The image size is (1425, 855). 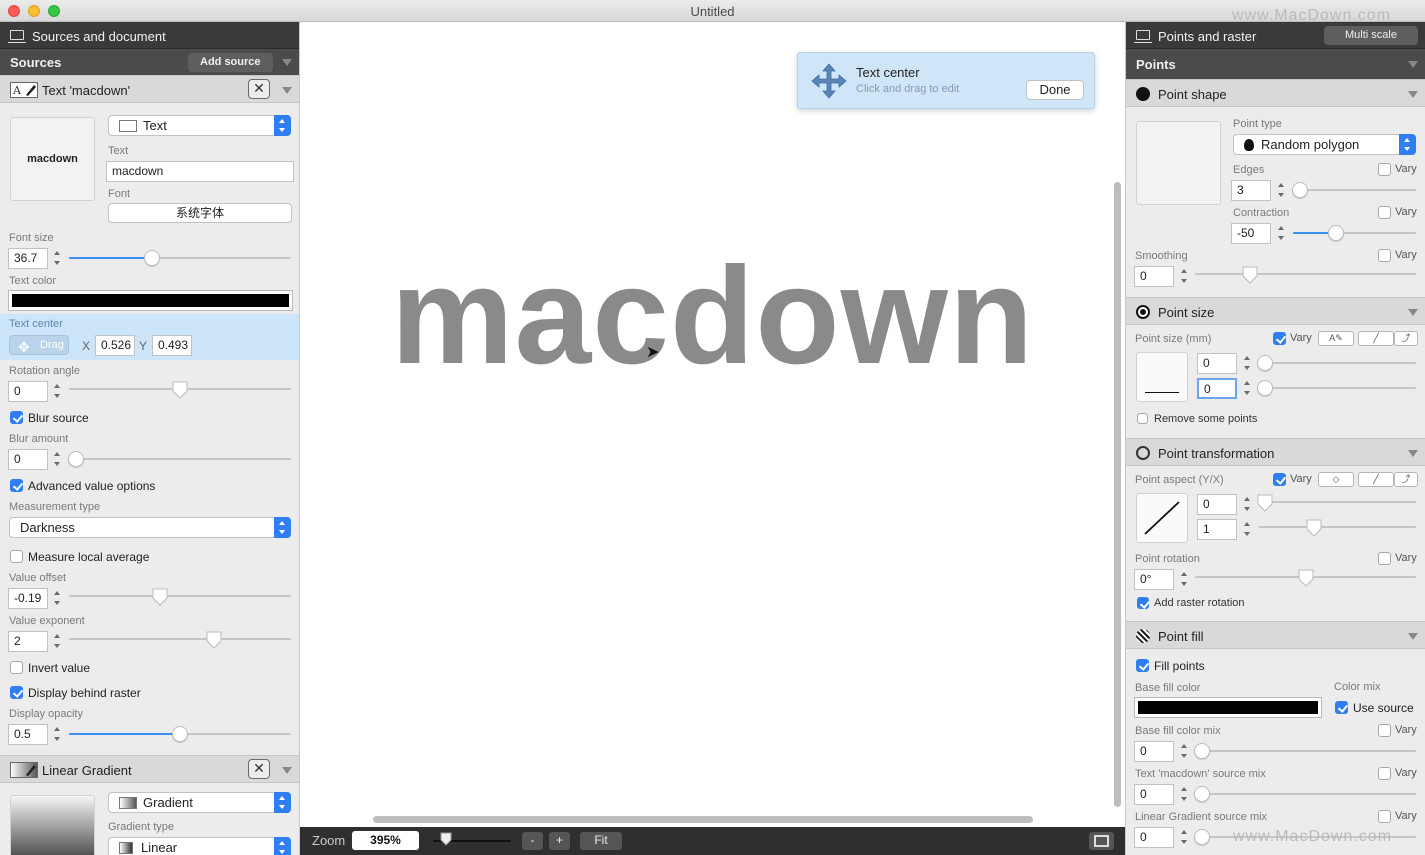 I want to click on vertical-scrollbar, so click(x=1117, y=494).